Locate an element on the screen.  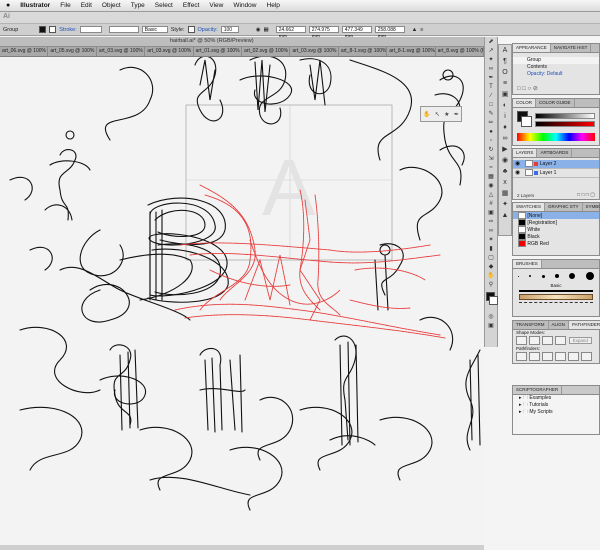
height-field: 258.088 mm is located at coordinates (389, 33).